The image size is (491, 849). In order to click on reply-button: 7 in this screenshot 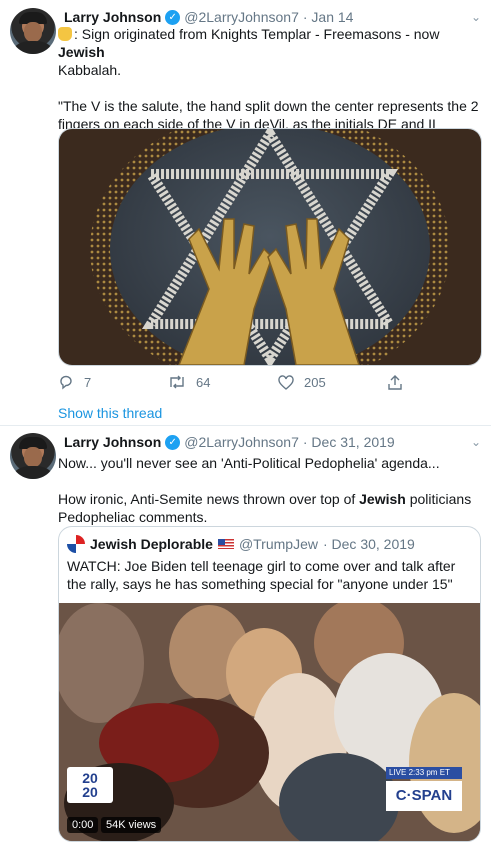, I will do `click(113, 382)`.